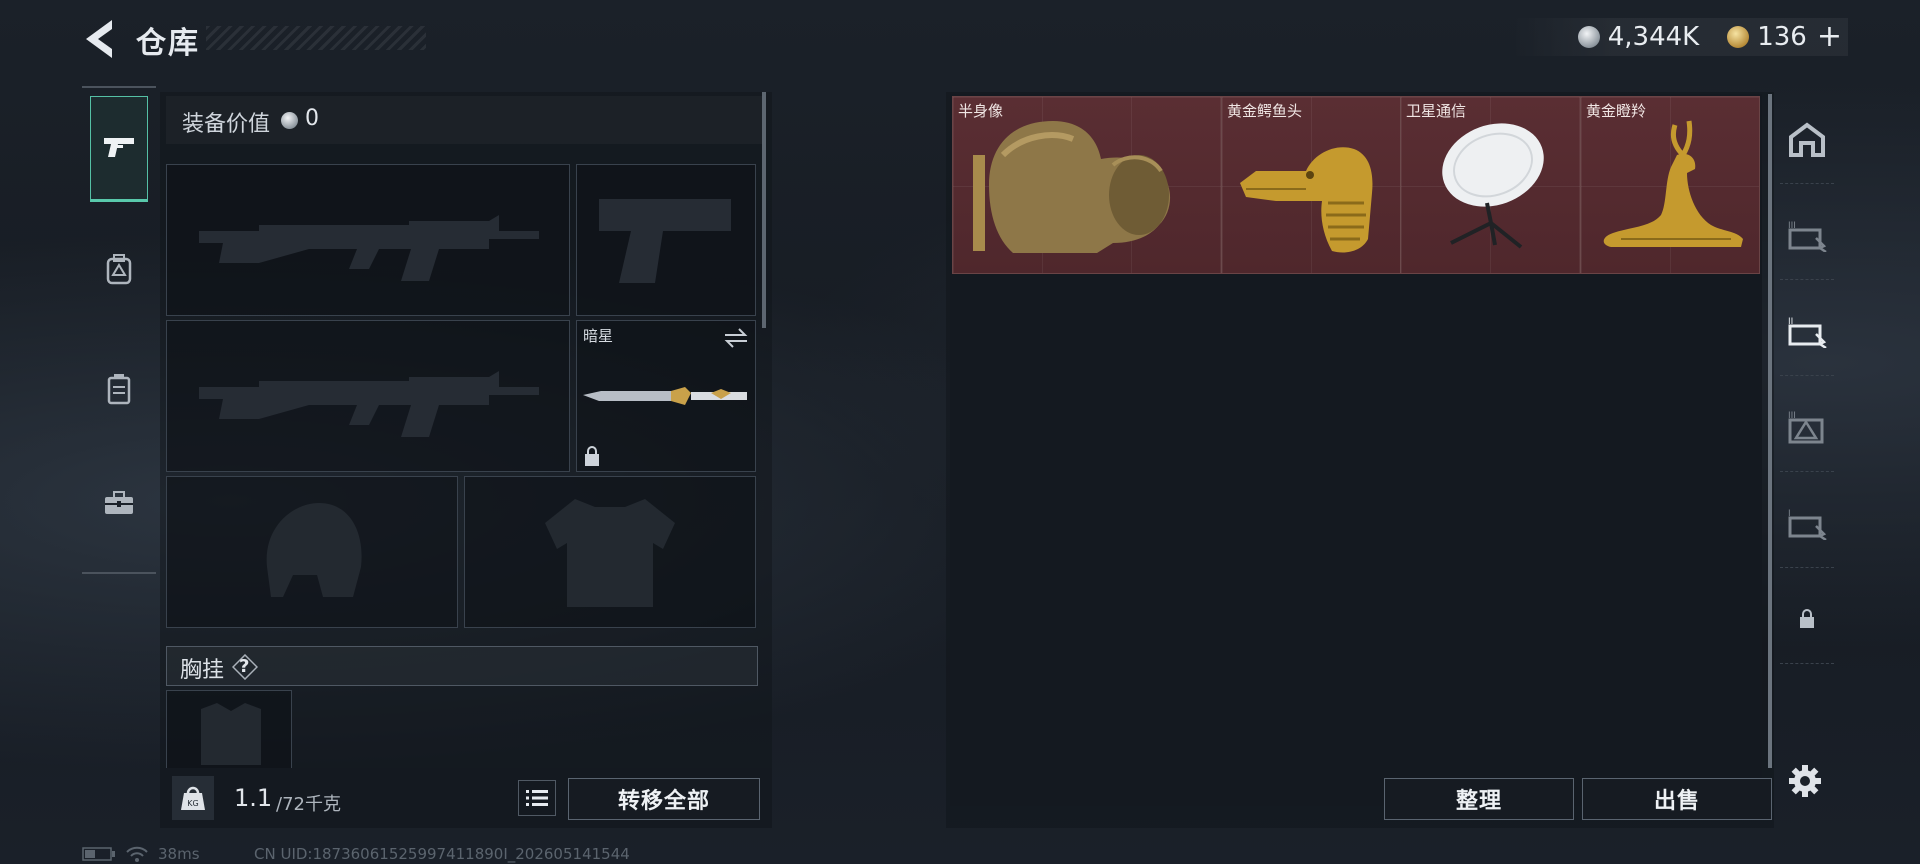 Image resolution: width=1920 pixels, height=864 pixels. I want to click on item-name: 卫星通信, so click(1436, 111).